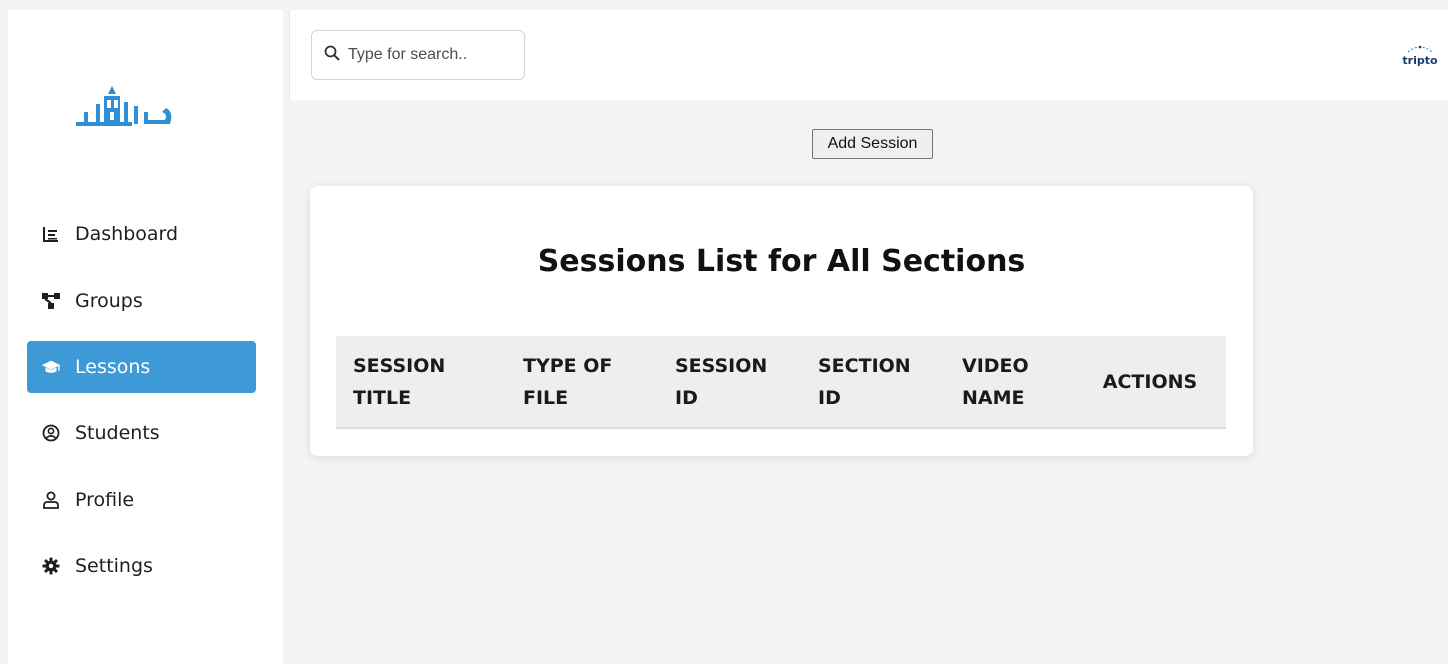 The width and height of the screenshot is (1448, 664). What do you see at coordinates (546, 397) in the screenshot?
I see `header-line: FILE` at bounding box center [546, 397].